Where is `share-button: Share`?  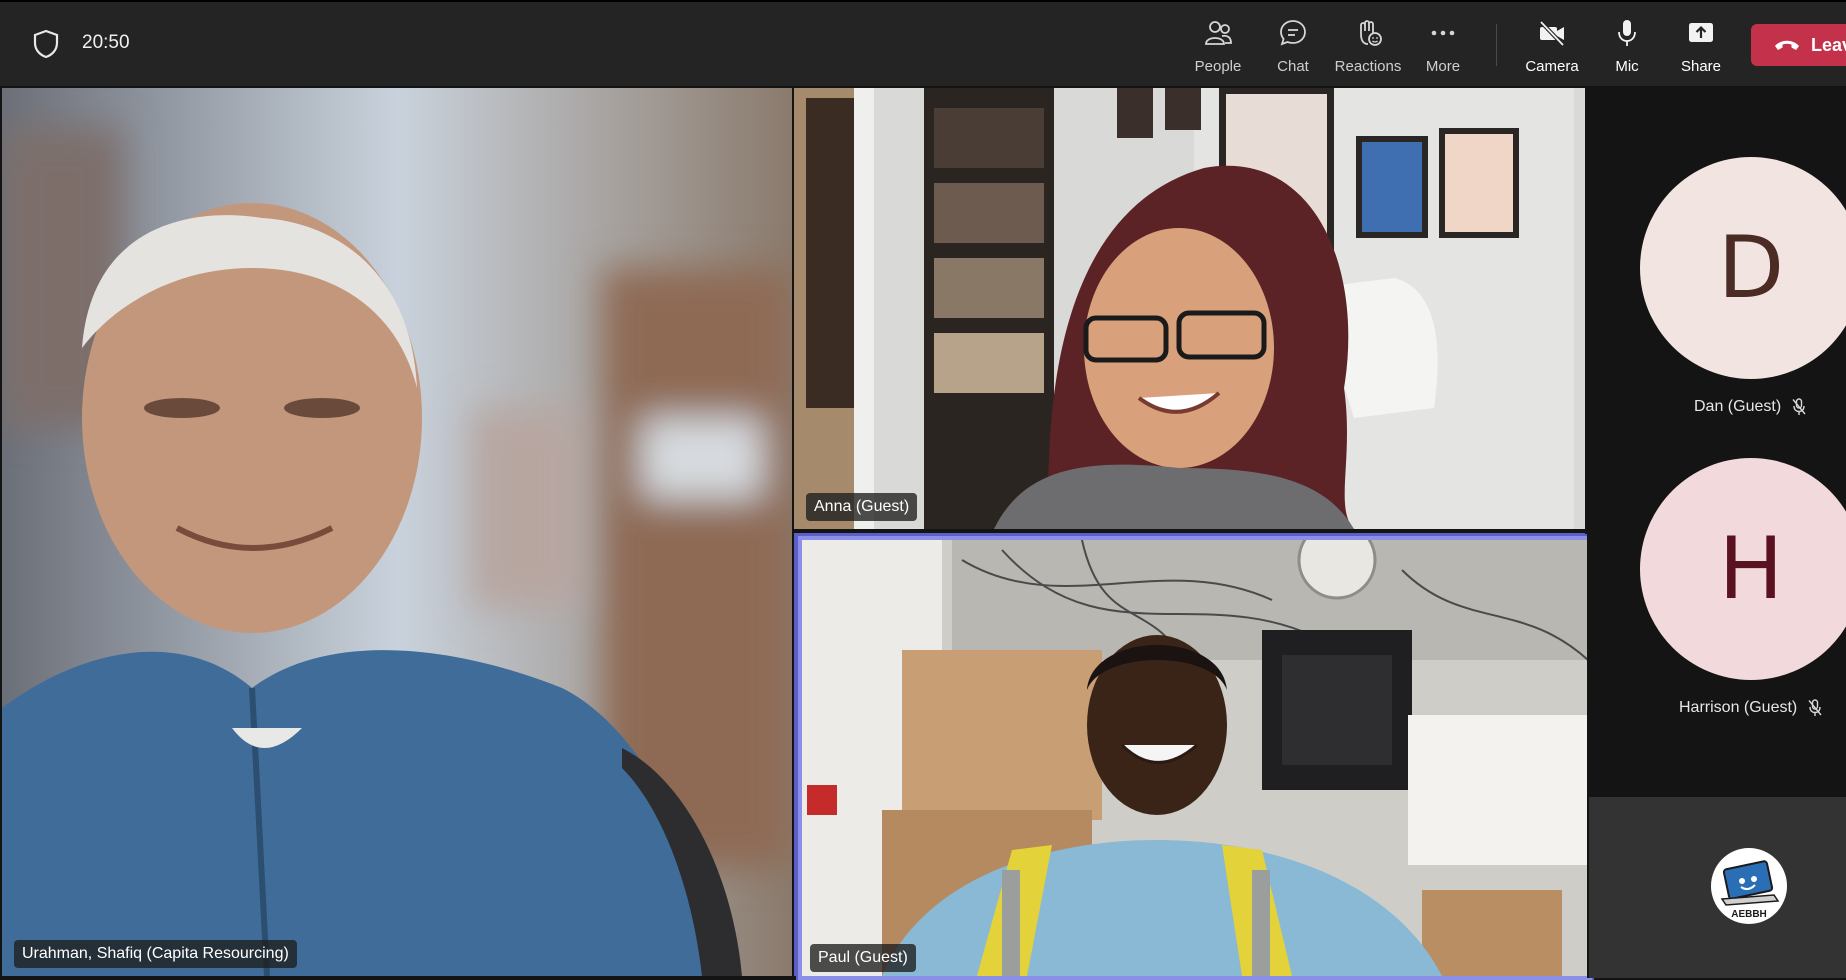
share-button: Share is located at coordinates (1701, 46).